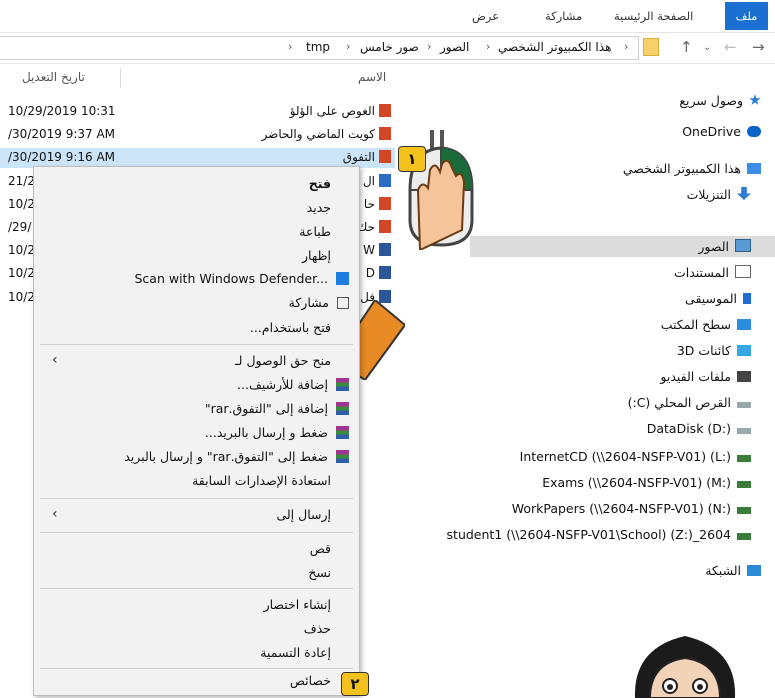 Image resolution: width=775 pixels, height=698 pixels. Describe the element at coordinates (720, 101) in the screenshot. I see `nav-quick-access: وصول سريع` at that location.